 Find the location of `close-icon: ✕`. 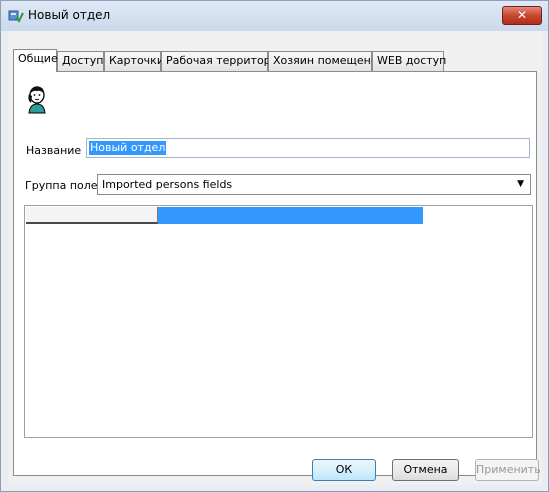

close-icon: ✕ is located at coordinates (522, 15).